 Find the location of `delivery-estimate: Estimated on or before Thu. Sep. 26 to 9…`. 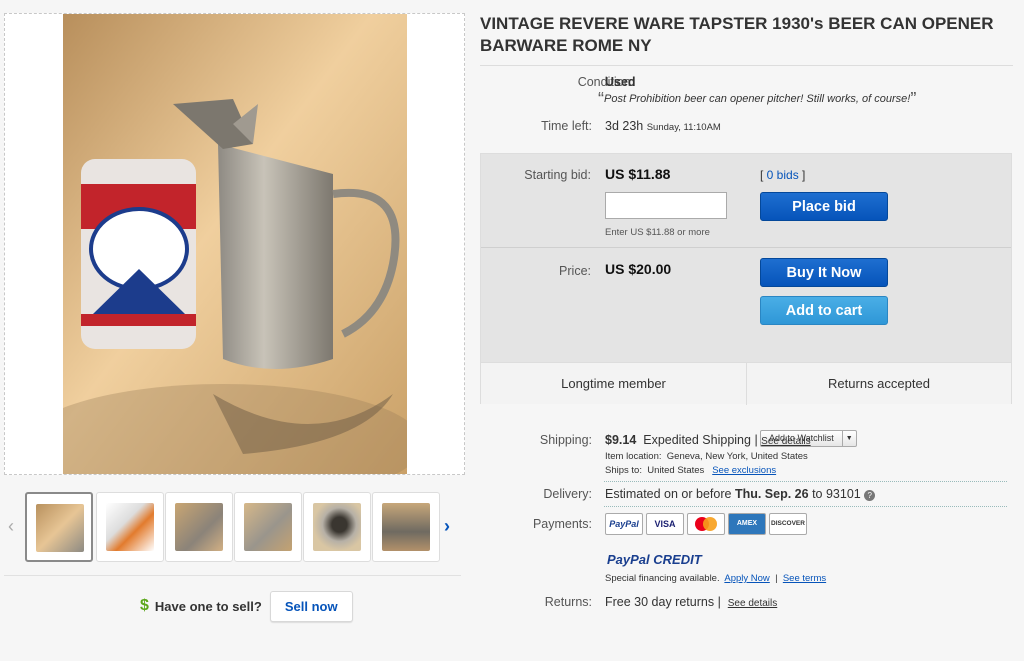

delivery-estimate: Estimated on or before Thu. Sep. 26 to 9… is located at coordinates (740, 494).